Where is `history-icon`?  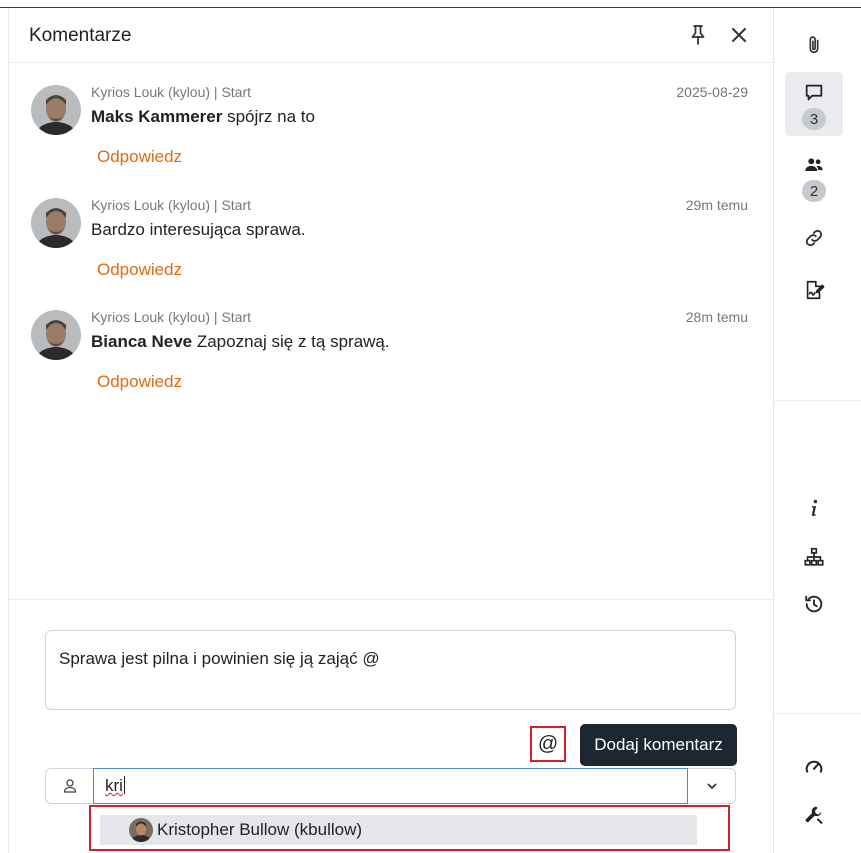 history-icon is located at coordinates (814, 604).